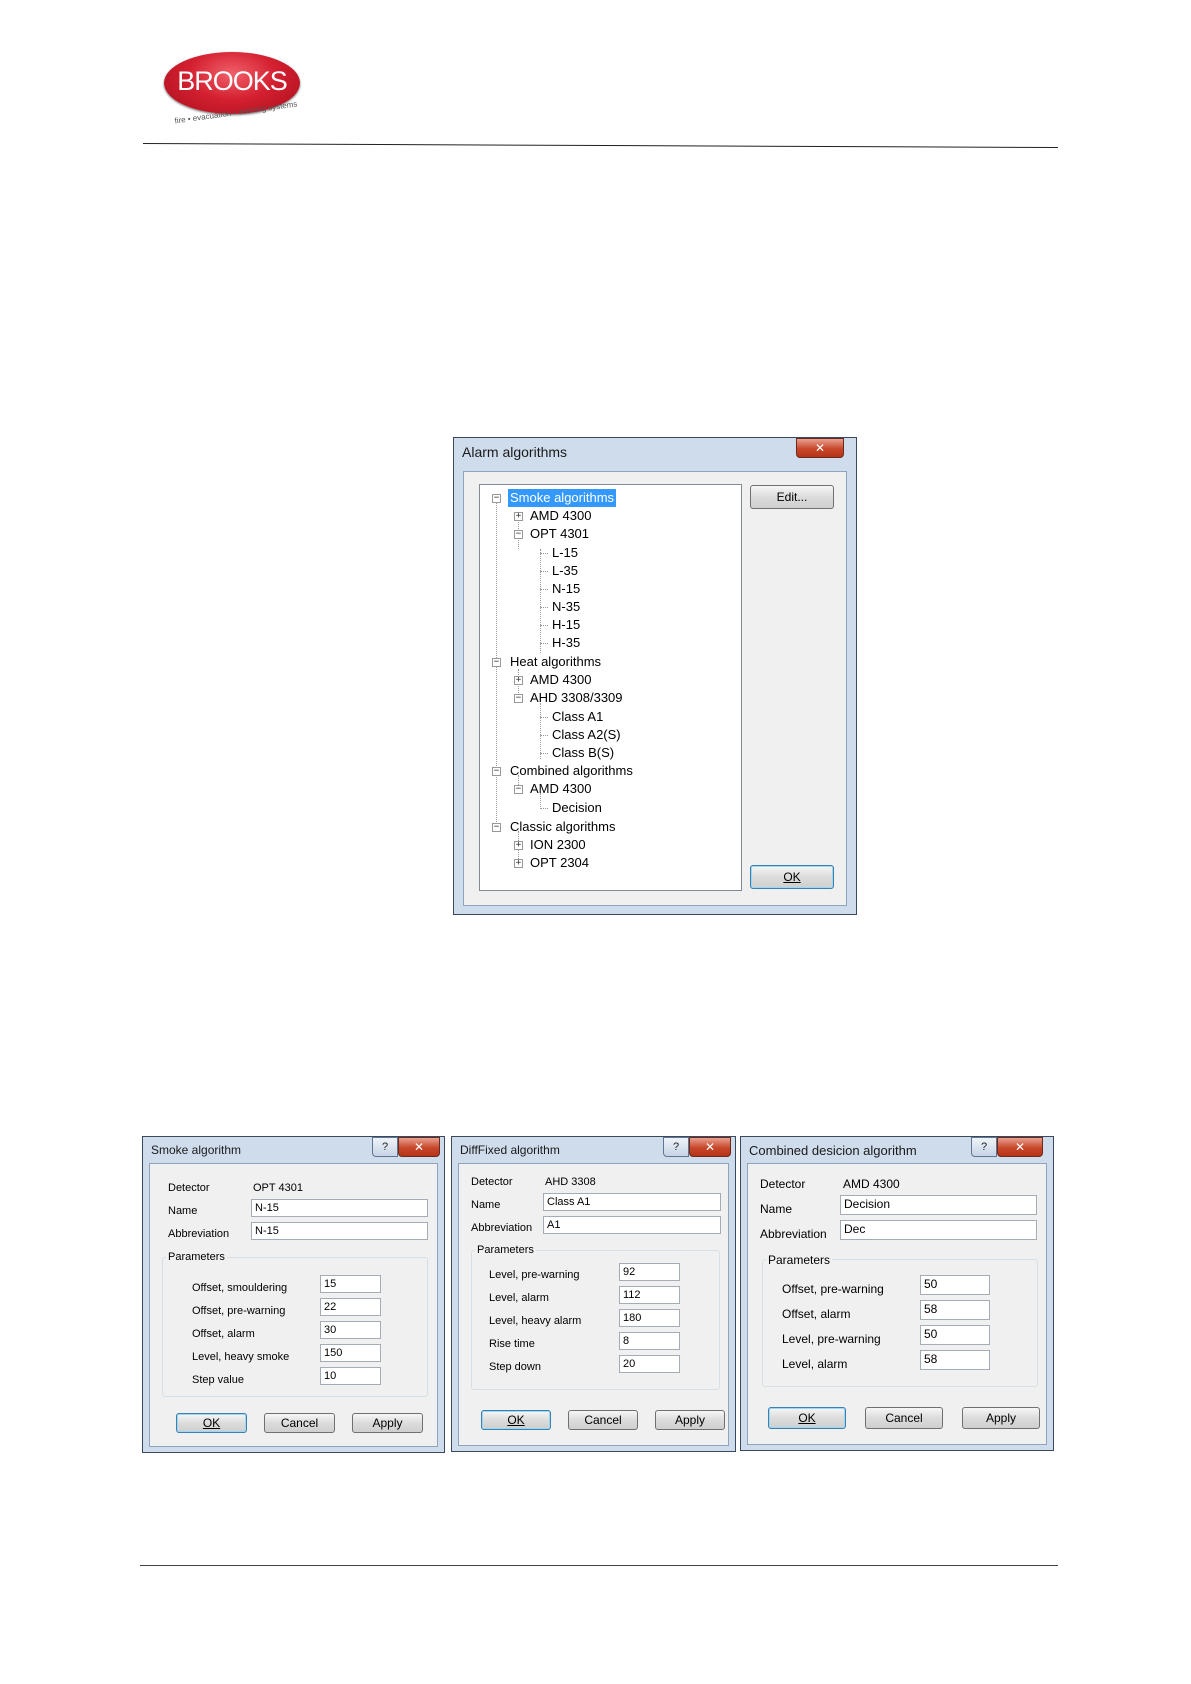  What do you see at coordinates (649, 1318) in the screenshot?
I see `param-input: 180` at bounding box center [649, 1318].